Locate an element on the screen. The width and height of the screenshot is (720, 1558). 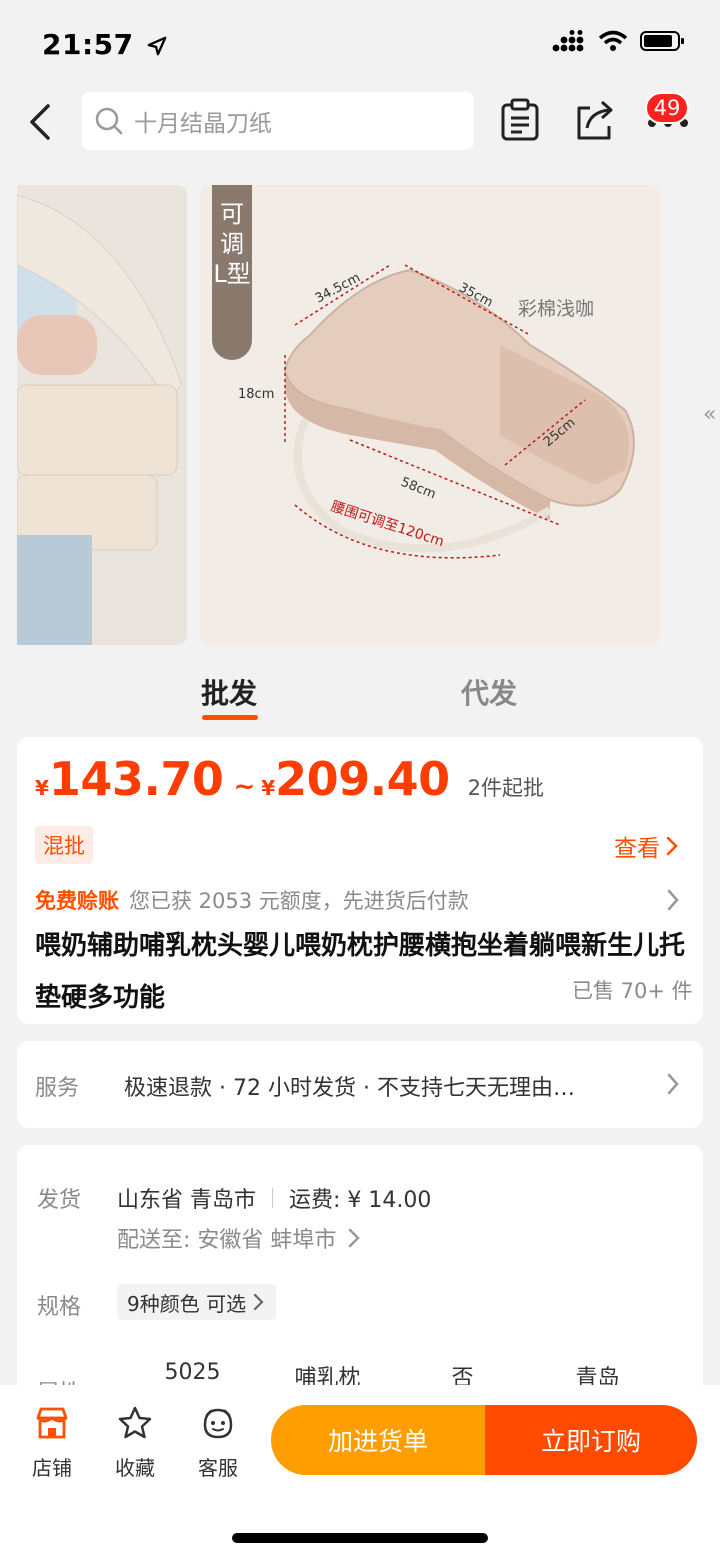
location-arrow-icon is located at coordinates (157, 46).